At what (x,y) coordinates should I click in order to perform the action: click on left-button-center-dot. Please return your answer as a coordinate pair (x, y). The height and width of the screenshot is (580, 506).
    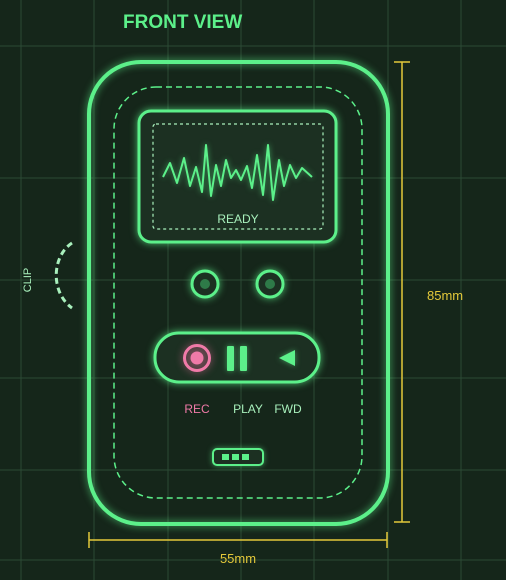
    Looking at the image, I should click on (205, 284).